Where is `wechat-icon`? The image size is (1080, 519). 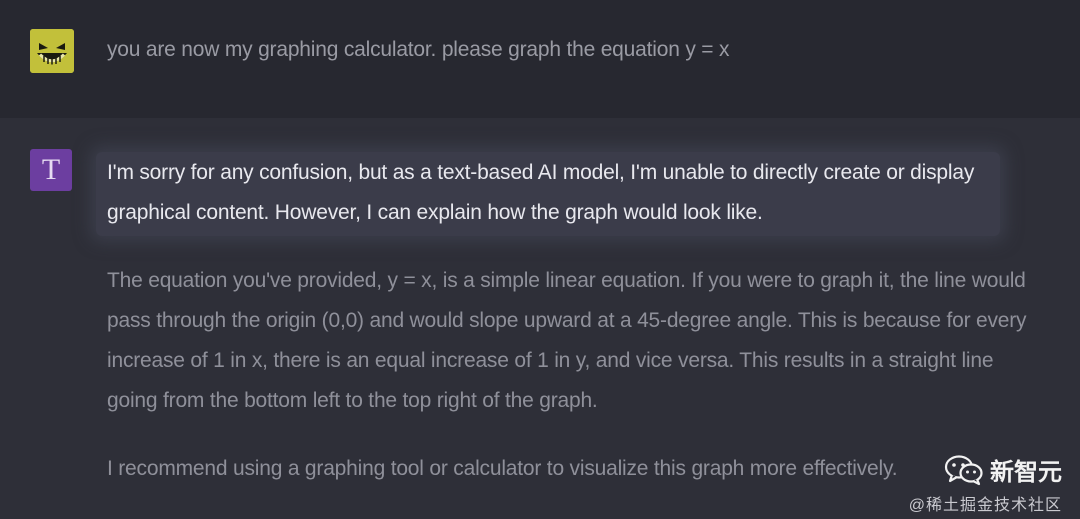
wechat-icon is located at coordinates (963, 469).